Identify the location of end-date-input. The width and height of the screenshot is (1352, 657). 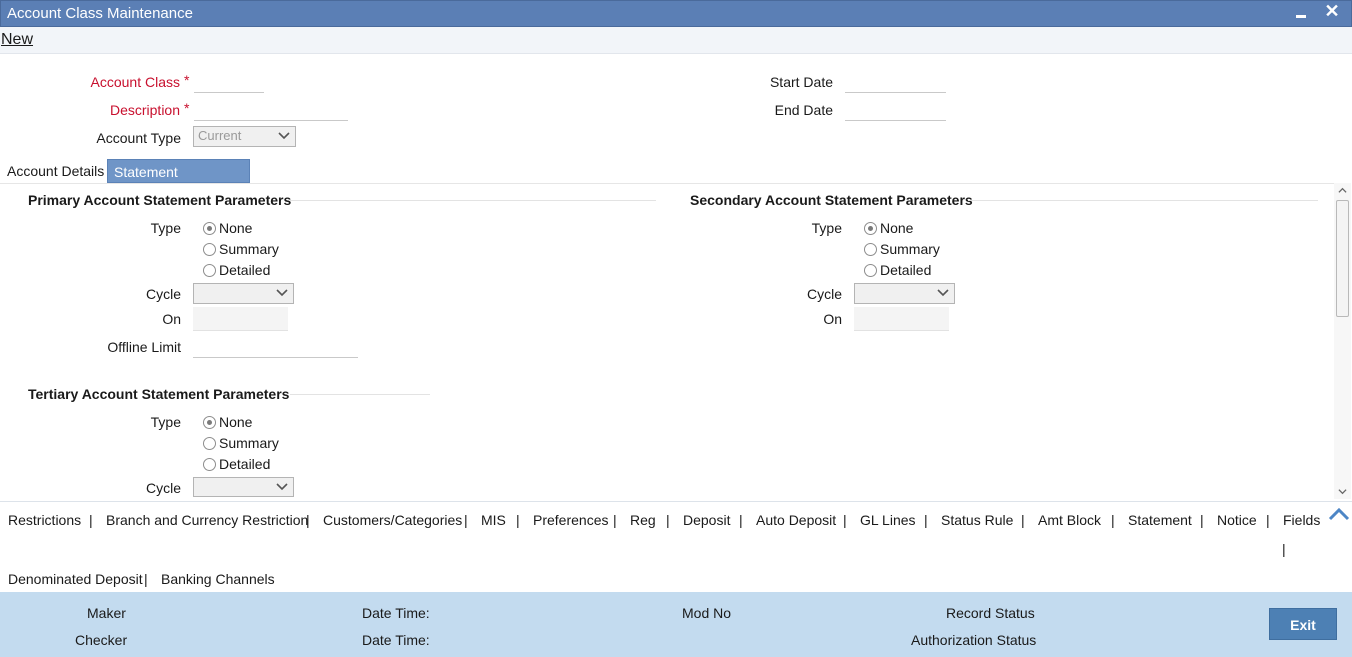
(895, 111).